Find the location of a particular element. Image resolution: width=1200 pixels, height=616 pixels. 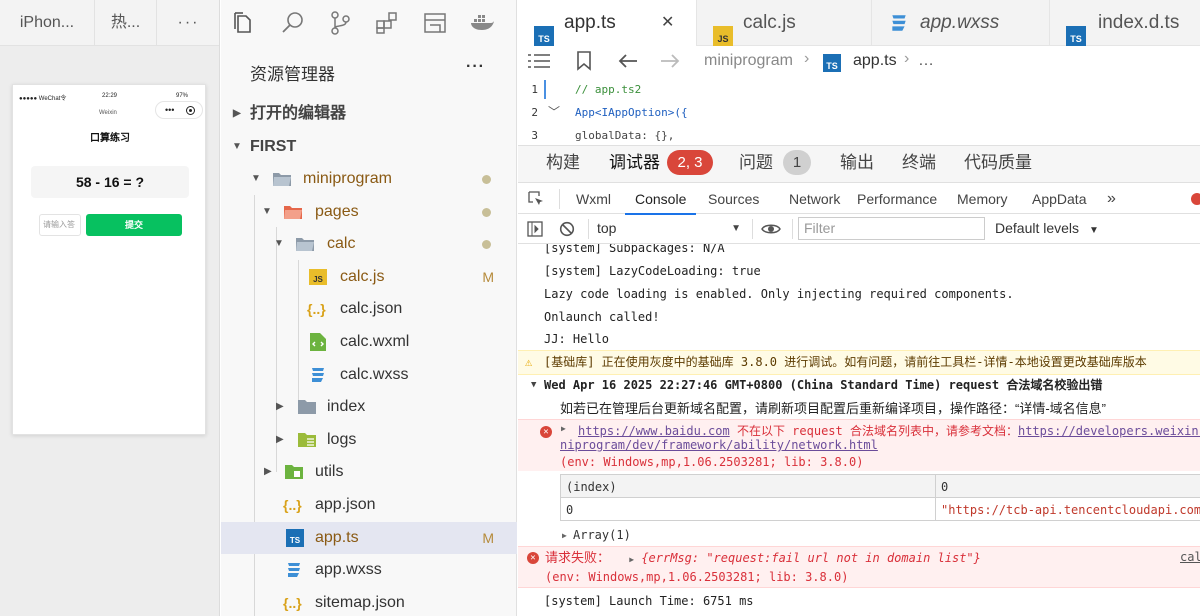

devtab-network: Network is located at coordinates (814, 199).